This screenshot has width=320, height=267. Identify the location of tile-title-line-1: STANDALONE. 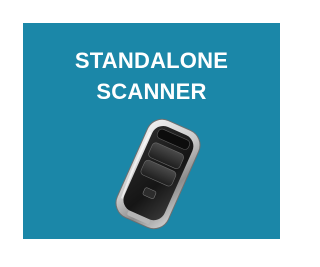
(151, 60).